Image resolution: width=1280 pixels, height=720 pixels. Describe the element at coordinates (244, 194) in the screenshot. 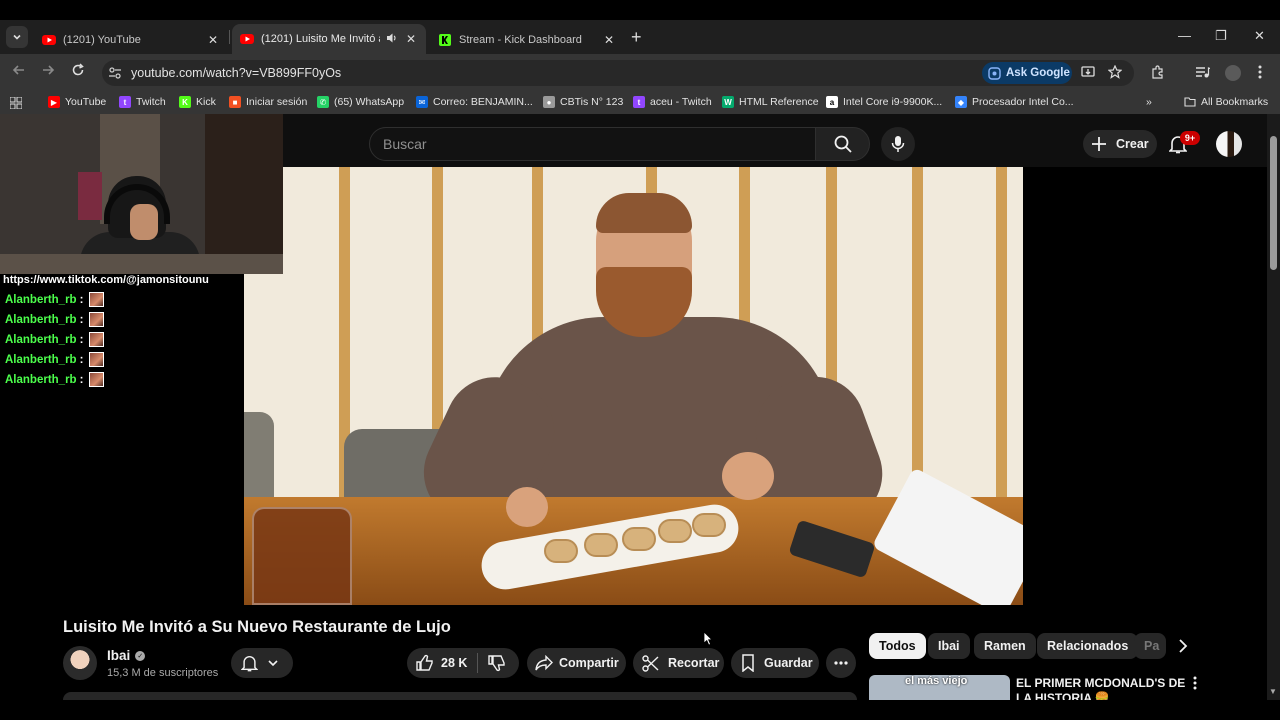

I see `webcam-background-shelf` at that location.